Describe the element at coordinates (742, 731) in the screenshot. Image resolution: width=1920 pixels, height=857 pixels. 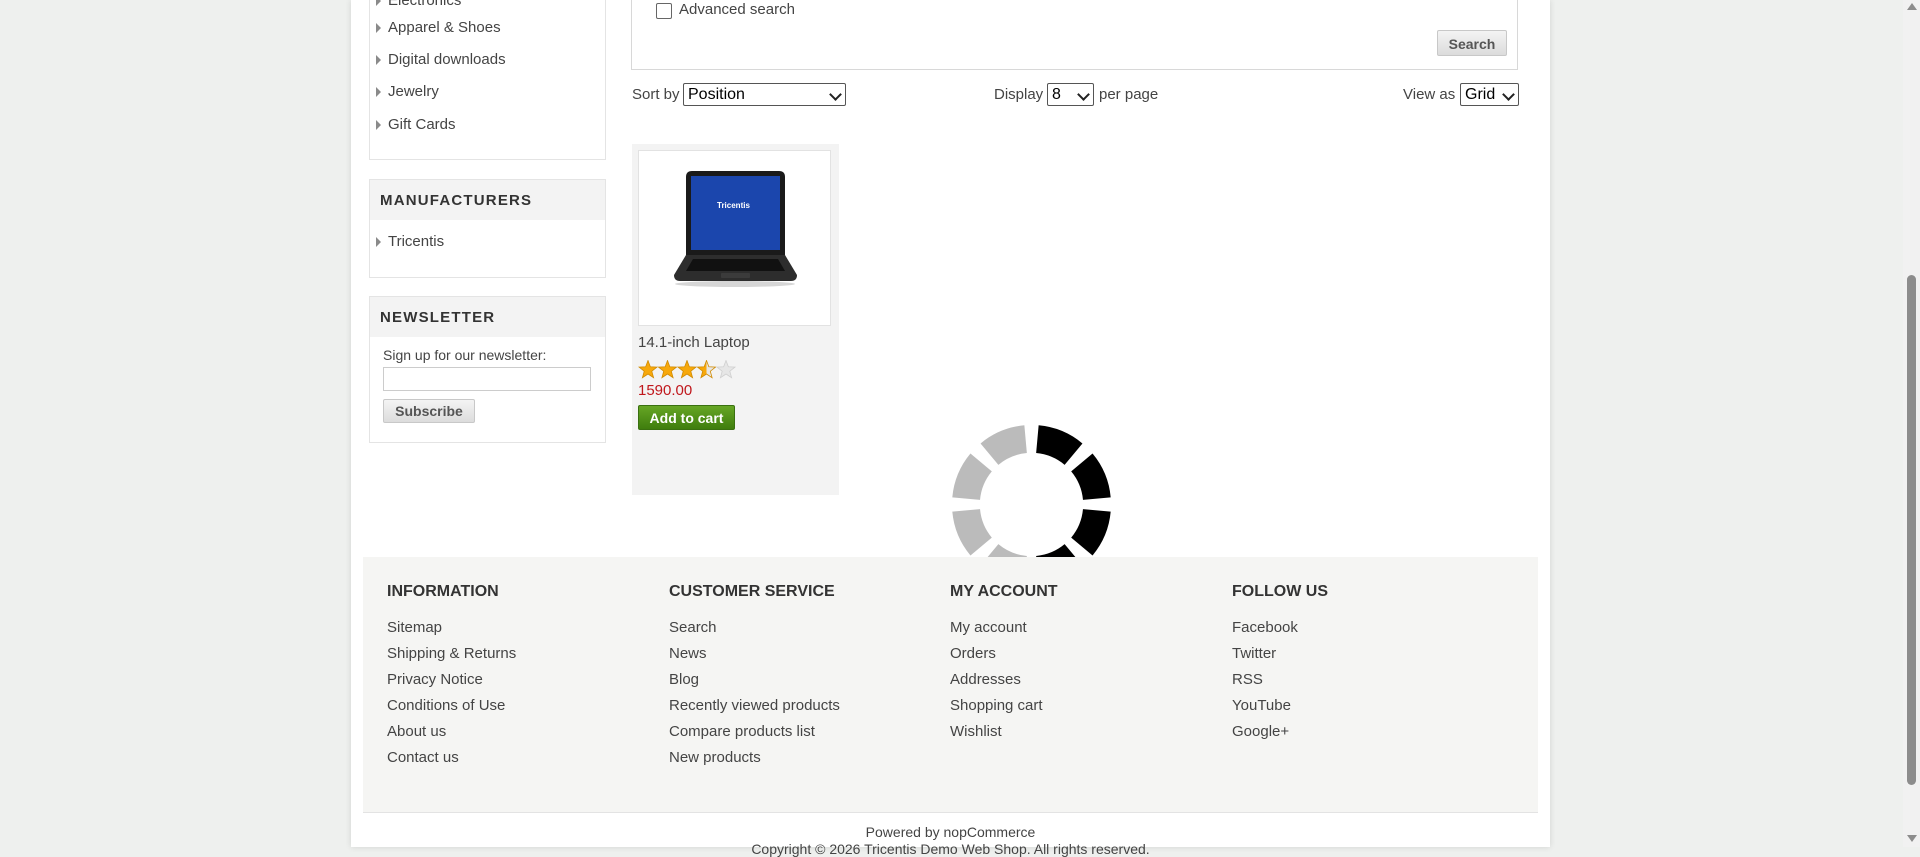
I see `footer-link-compare-products: Compare products list` at that location.